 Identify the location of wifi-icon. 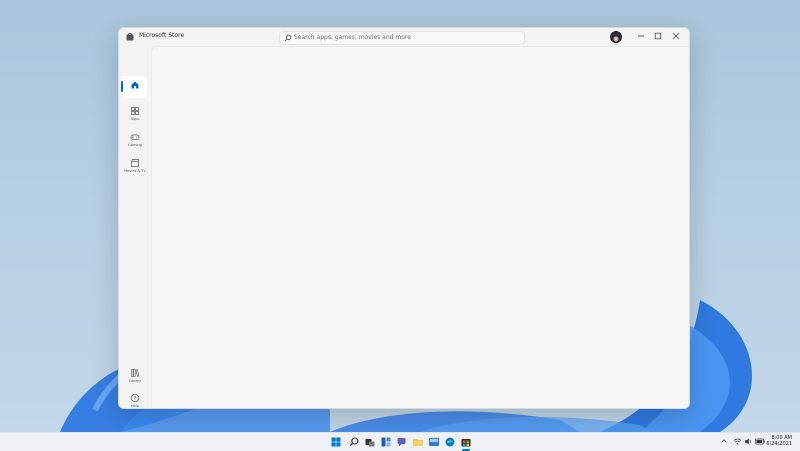
(737, 441).